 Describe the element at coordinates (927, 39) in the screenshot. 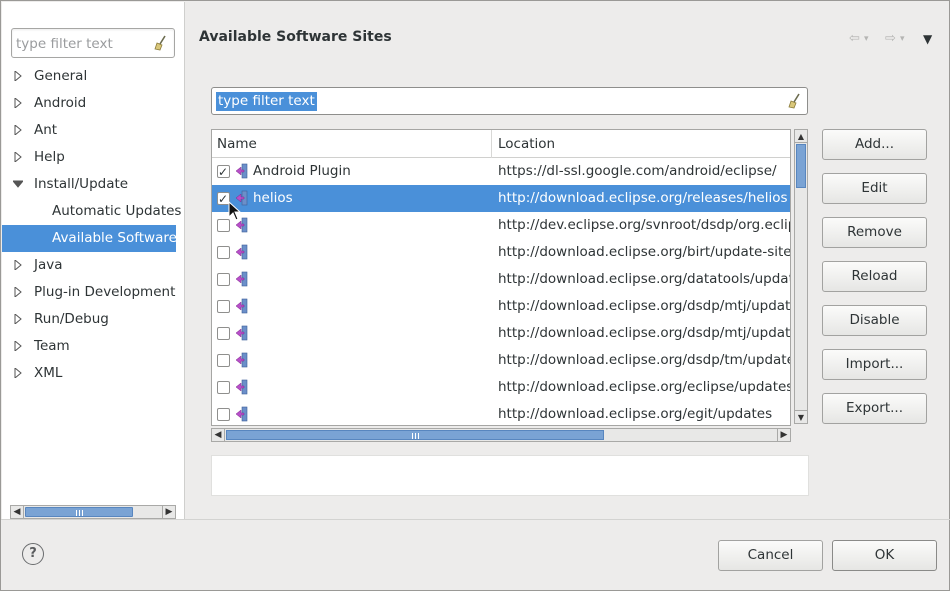

I see `view-menu-icon: ▼` at that location.